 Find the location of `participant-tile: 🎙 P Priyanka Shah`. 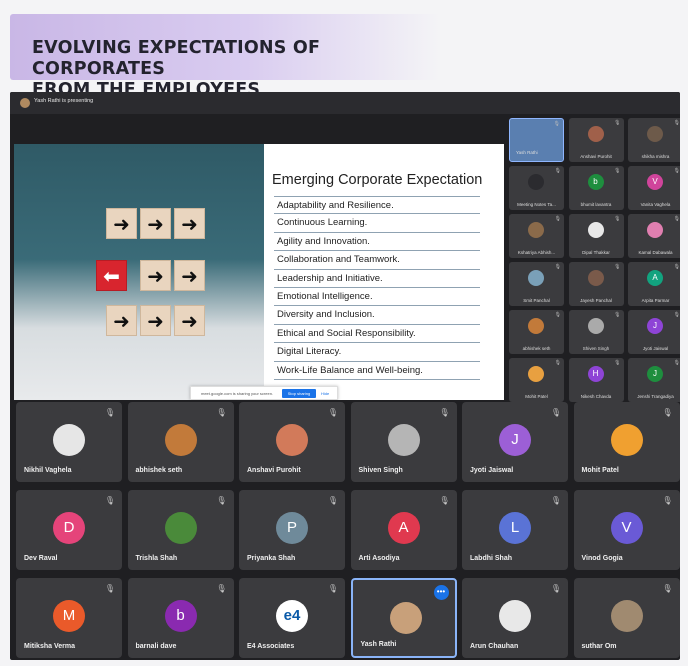

participant-tile: 🎙 P Priyanka Shah is located at coordinates (292, 530).